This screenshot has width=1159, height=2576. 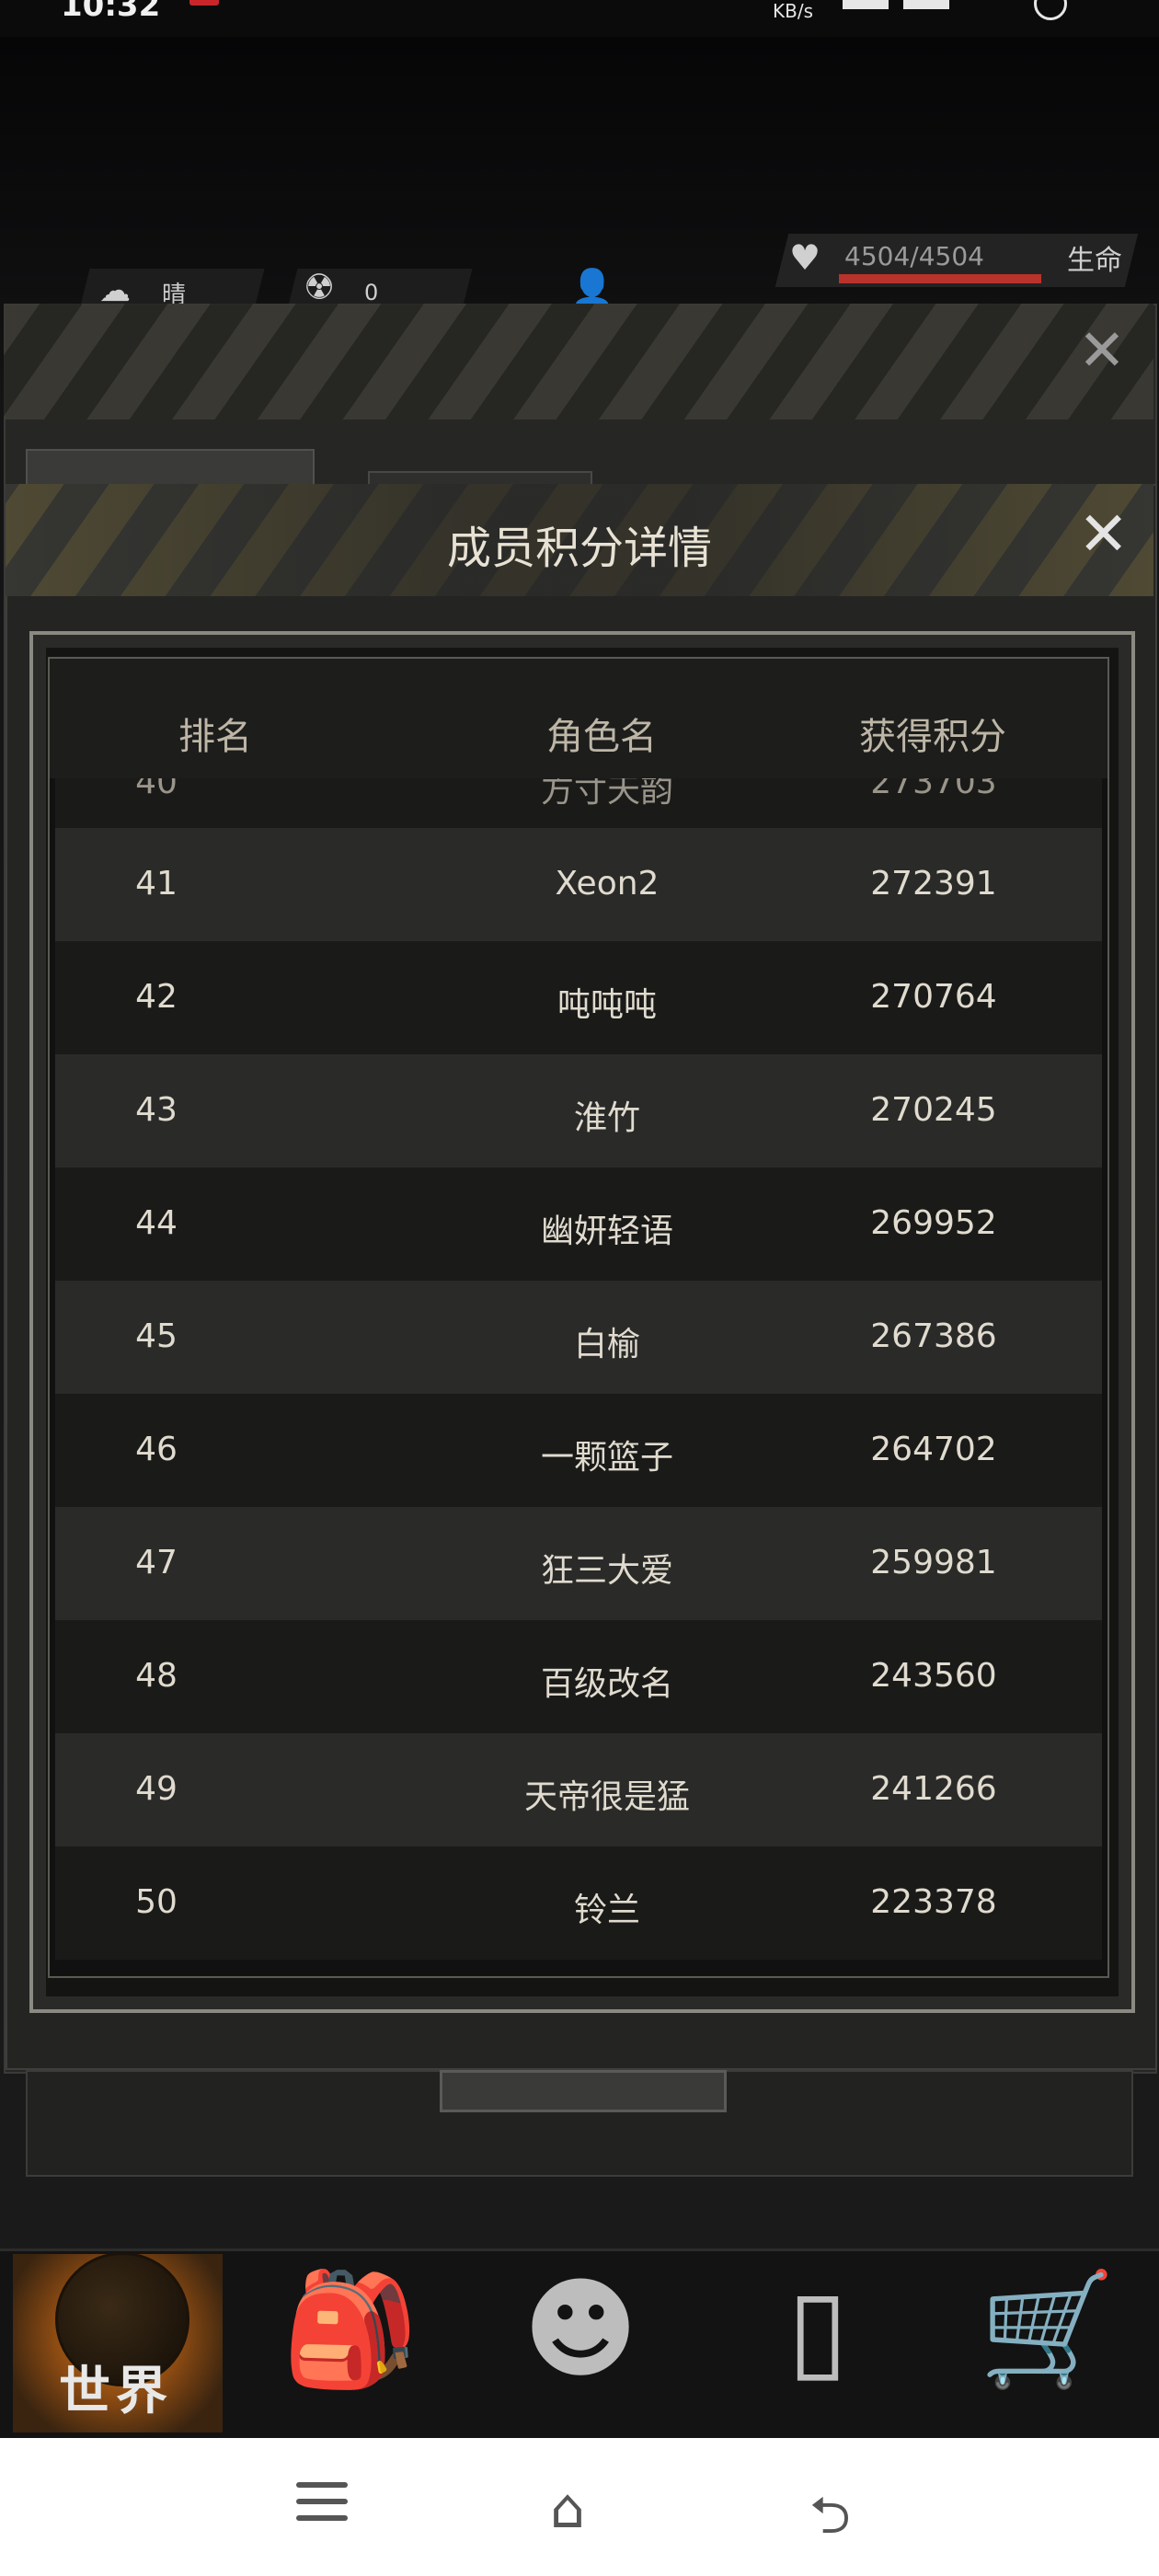 I want to click on row-rank: 50, so click(x=156, y=1902).